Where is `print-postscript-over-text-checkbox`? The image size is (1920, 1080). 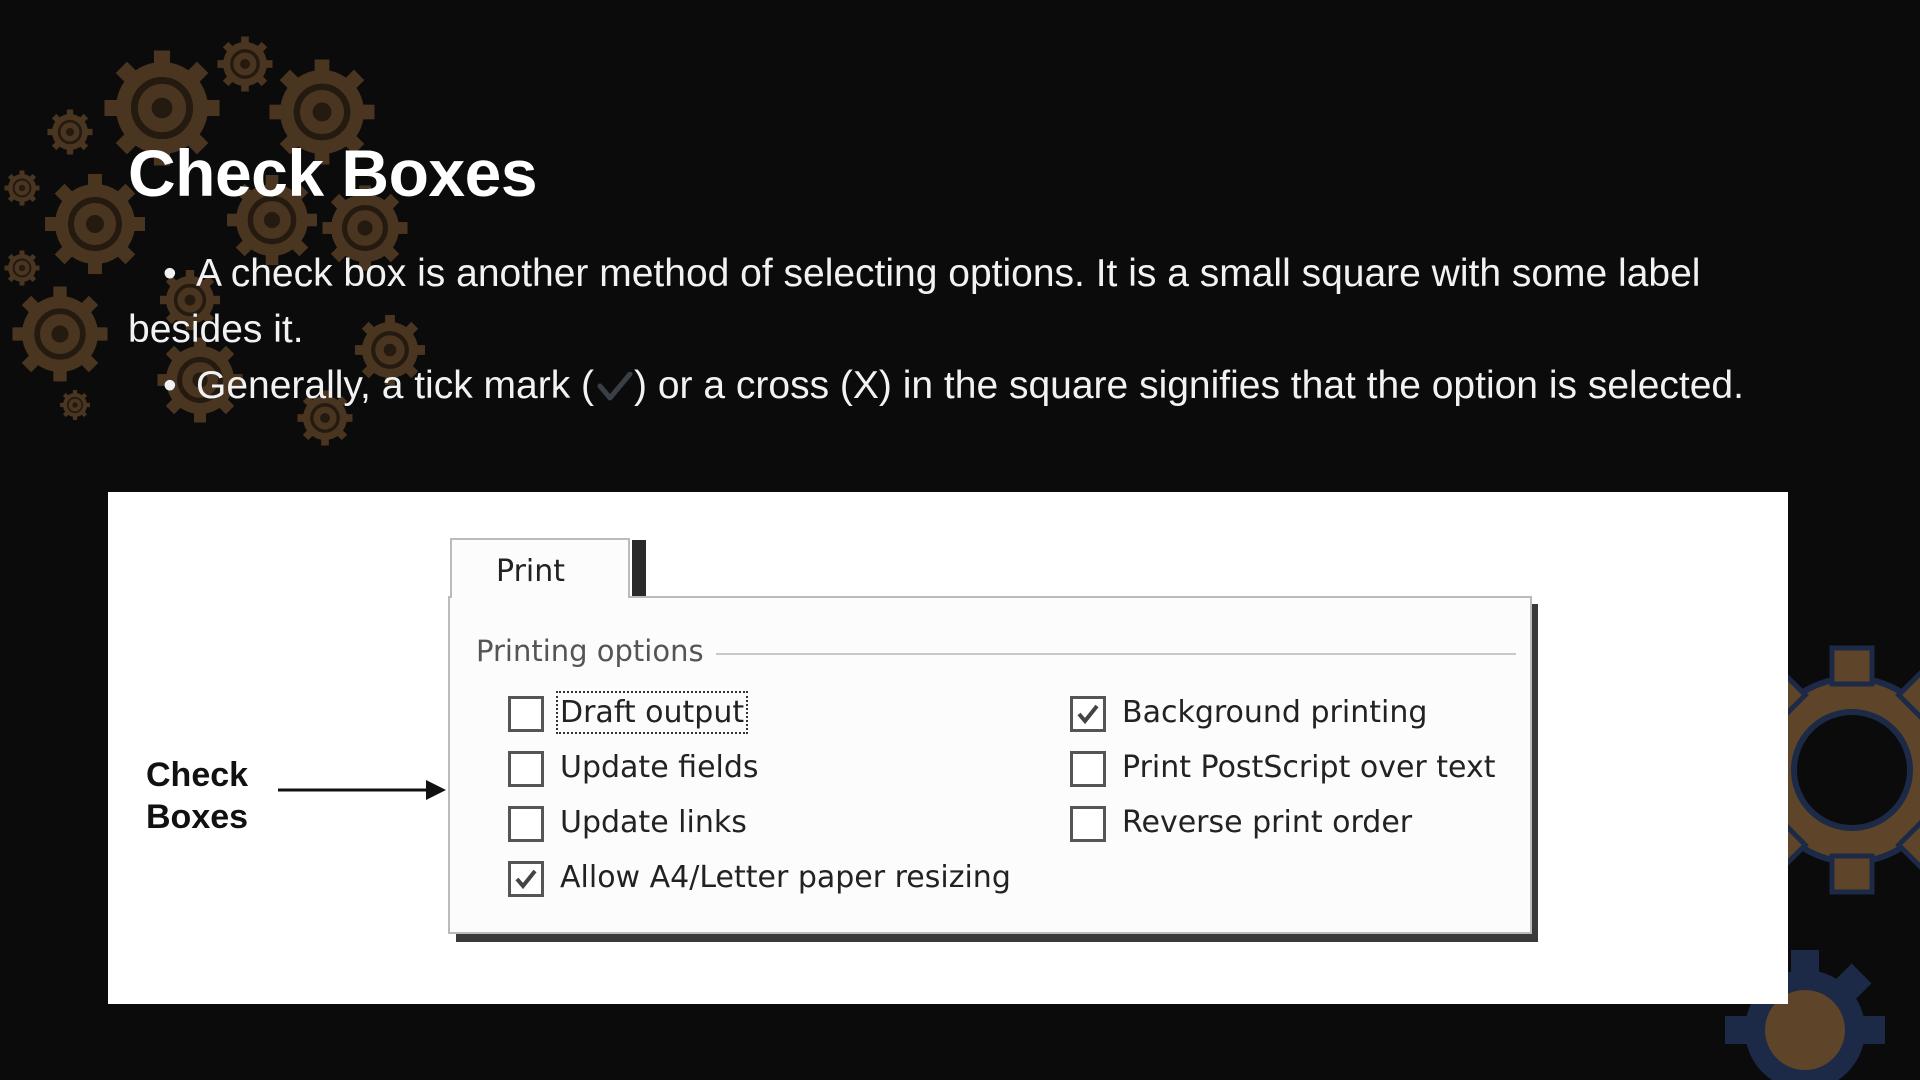
print-postscript-over-text-checkbox is located at coordinates (1088, 769).